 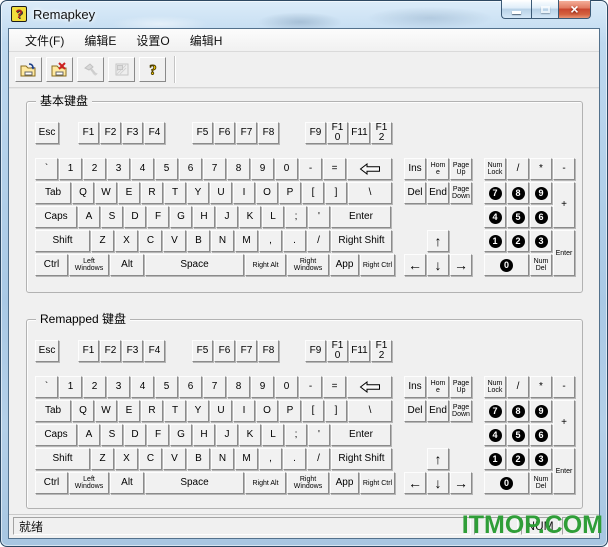 What do you see at coordinates (361, 459) in the screenshot?
I see `key-right-shift: Right Shift` at bounding box center [361, 459].